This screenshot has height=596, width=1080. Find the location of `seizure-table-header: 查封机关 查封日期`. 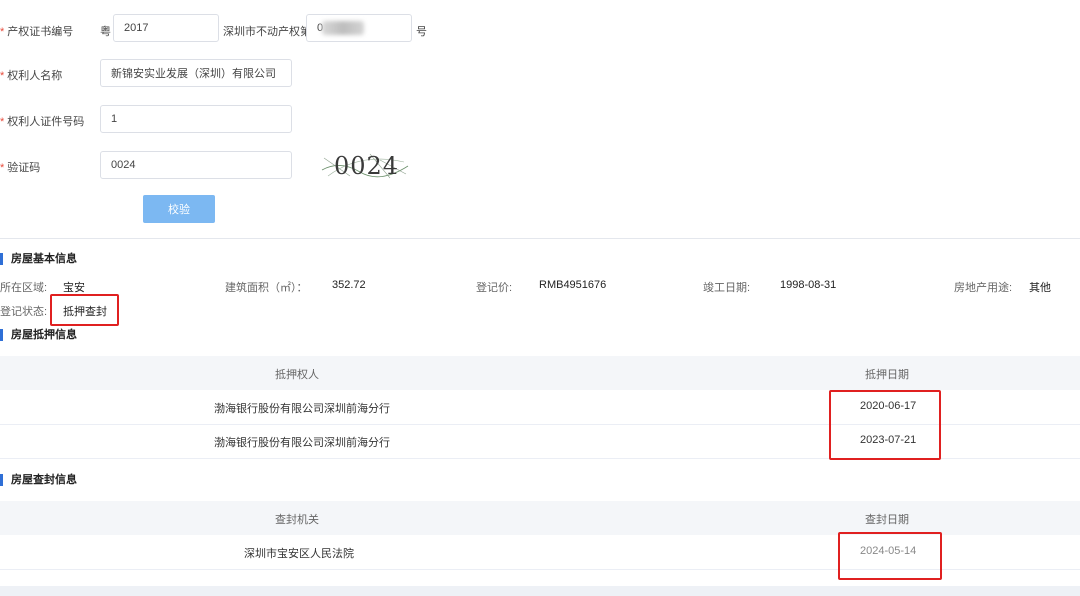

seizure-table-header: 查封机关 查封日期 is located at coordinates (540, 518).